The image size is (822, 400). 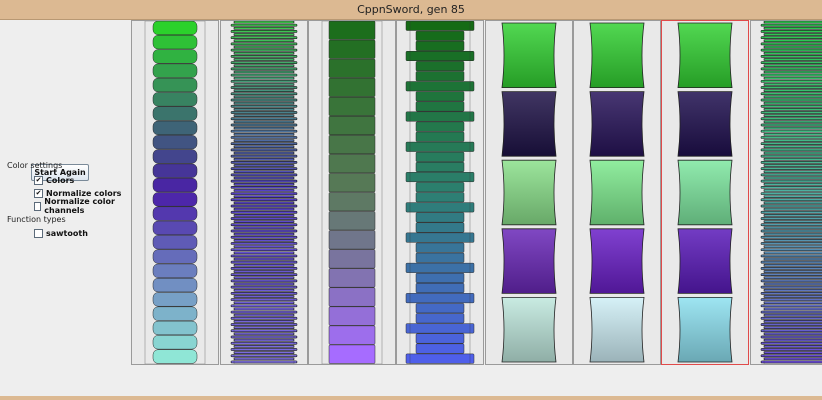 I want to click on colors-checkbox-row: ✔ Colors, so click(x=54, y=180).